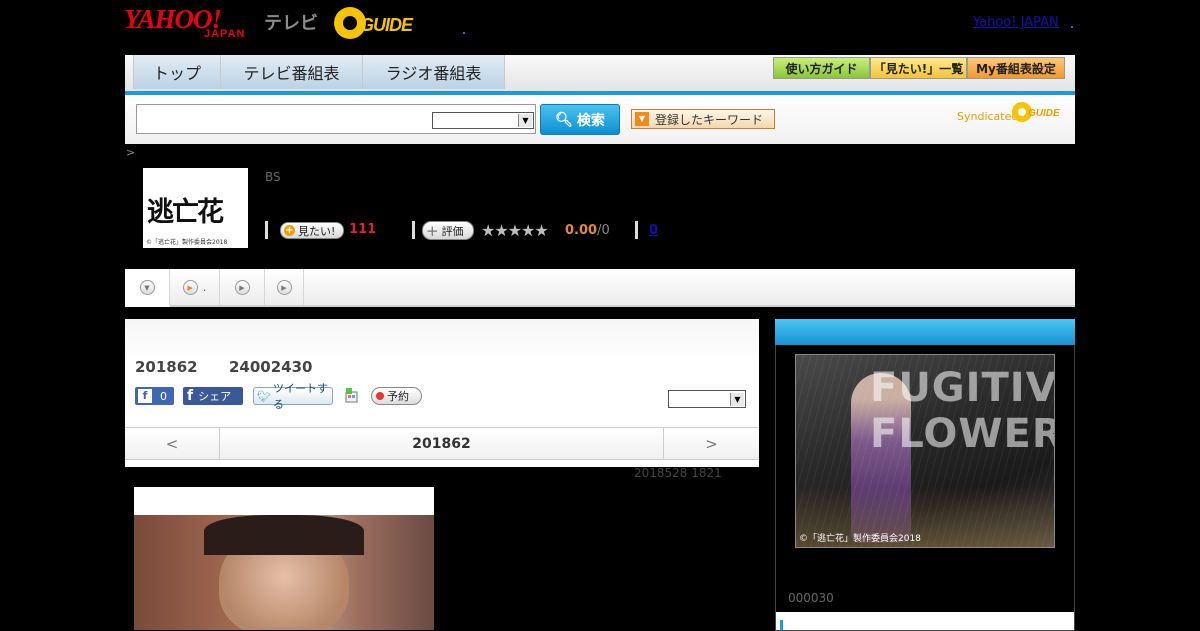 This screenshot has height=631, width=1200. Describe the element at coordinates (271, 367) in the screenshot. I see `broadcast-time: 24002430` at that location.